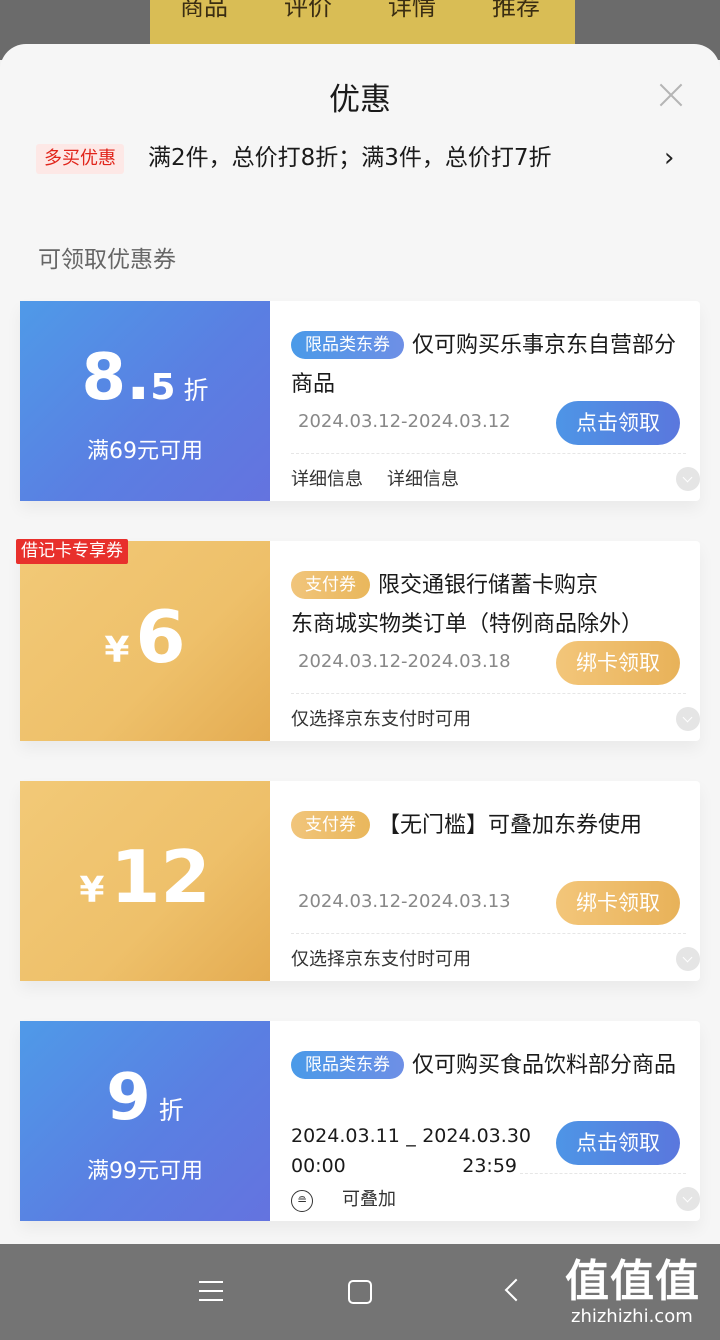 This screenshot has height=1340, width=720. I want to click on watermark-domain: zhizhizhi.com, so click(632, 1316).